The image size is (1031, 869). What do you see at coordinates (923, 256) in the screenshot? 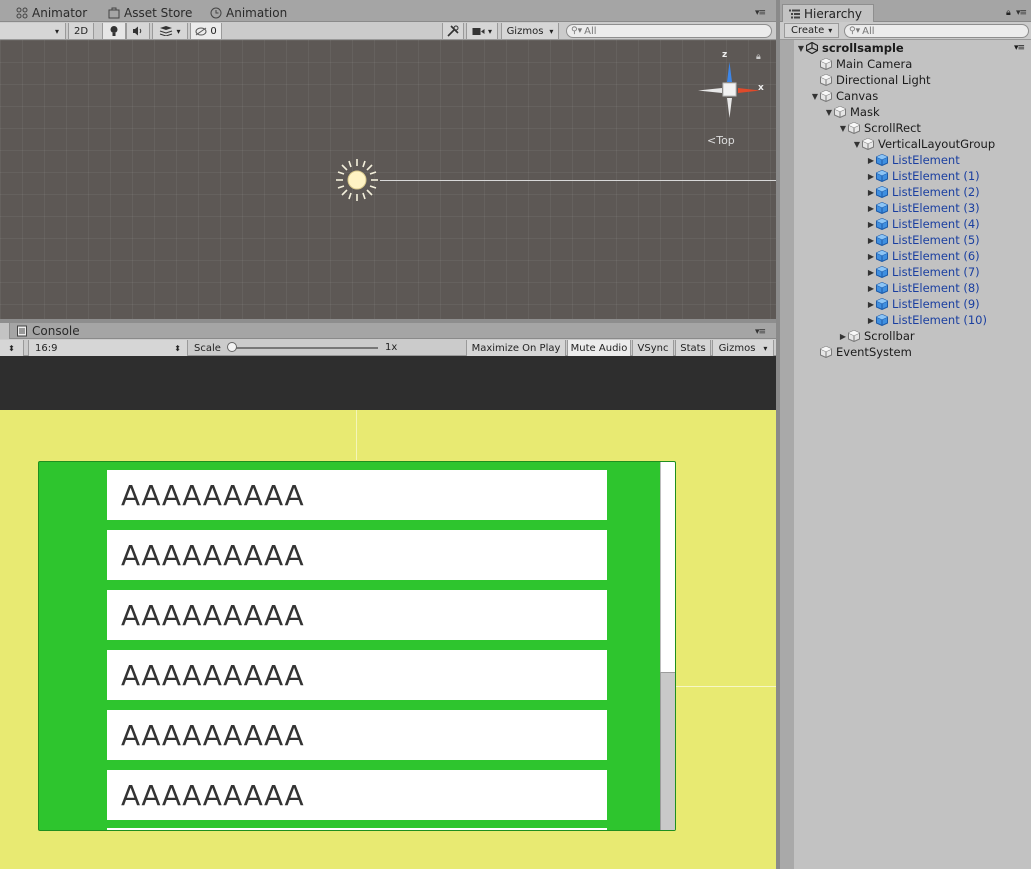
I see `hierarchy-row: ▶ ListElement (6)` at bounding box center [923, 256].